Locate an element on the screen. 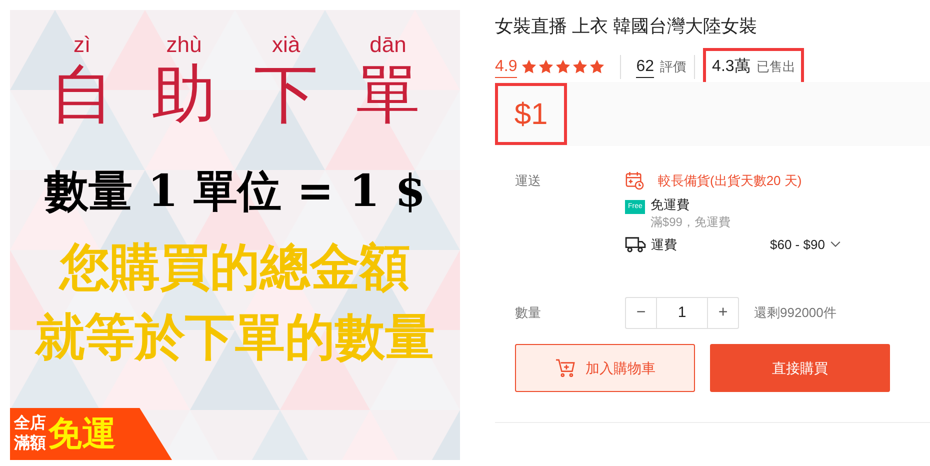 This screenshot has width=930, height=466. sold-label: 已售出 is located at coordinates (776, 67).